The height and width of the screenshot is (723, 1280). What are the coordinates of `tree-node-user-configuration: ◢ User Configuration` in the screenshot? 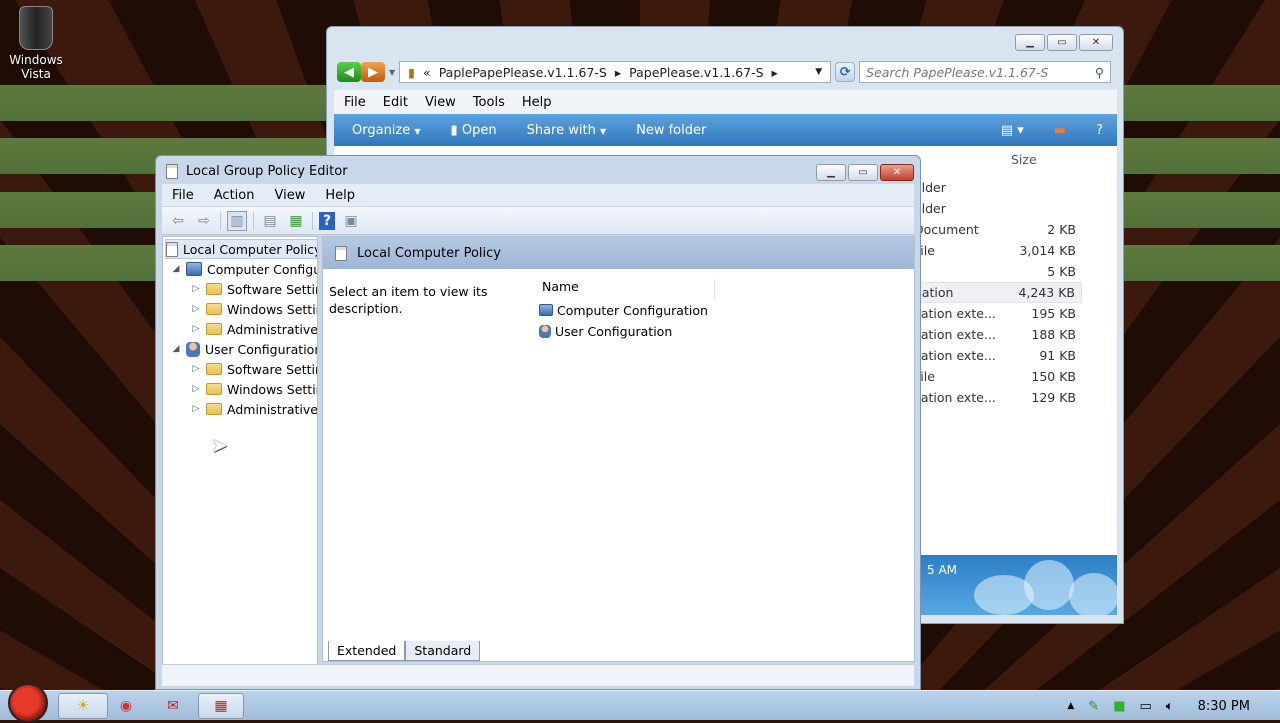 It's located at (244, 349).